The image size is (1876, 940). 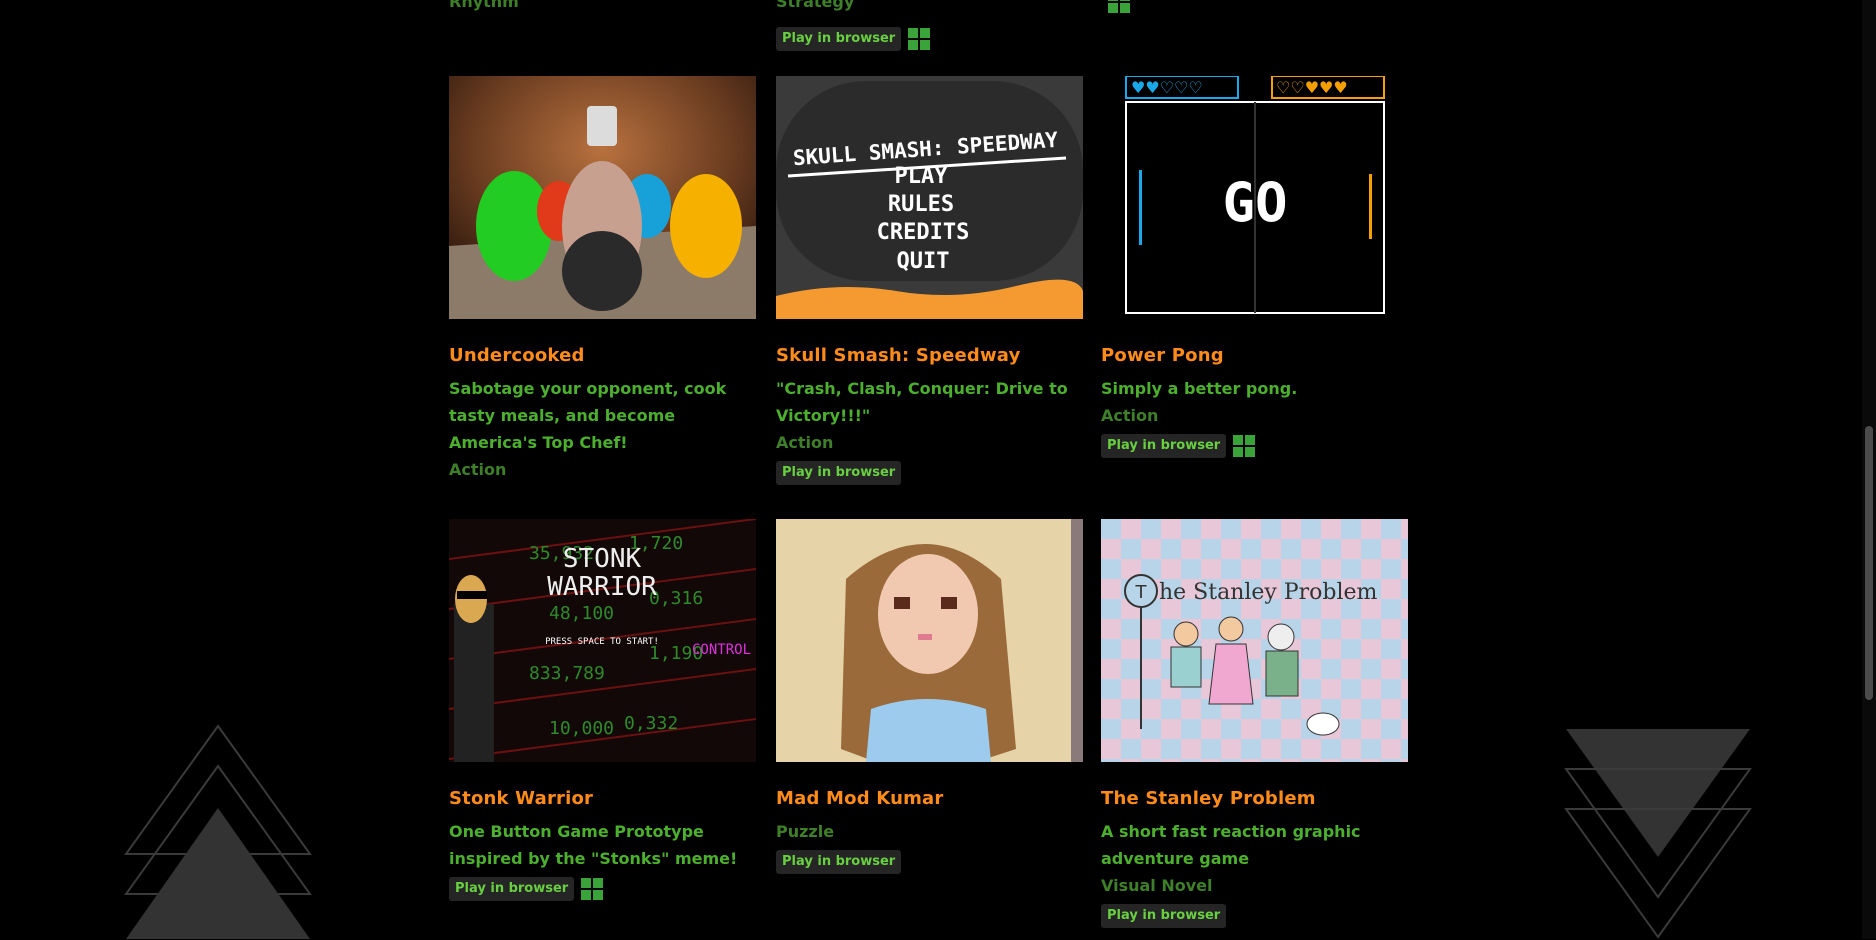 I want to click on game-title: Mad Mod Kumar, so click(x=929, y=799).